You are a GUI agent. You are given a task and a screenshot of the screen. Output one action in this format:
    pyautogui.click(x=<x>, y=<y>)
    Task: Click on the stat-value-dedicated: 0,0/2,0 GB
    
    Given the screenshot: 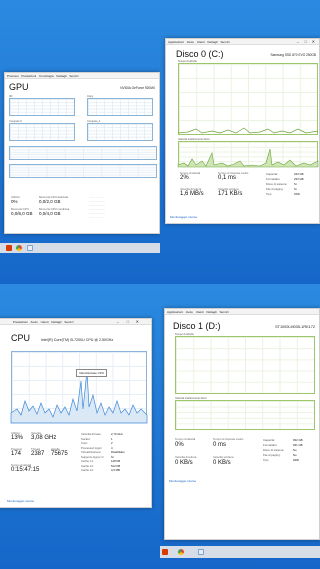 What is the action you would take?
    pyautogui.click(x=50, y=201)
    